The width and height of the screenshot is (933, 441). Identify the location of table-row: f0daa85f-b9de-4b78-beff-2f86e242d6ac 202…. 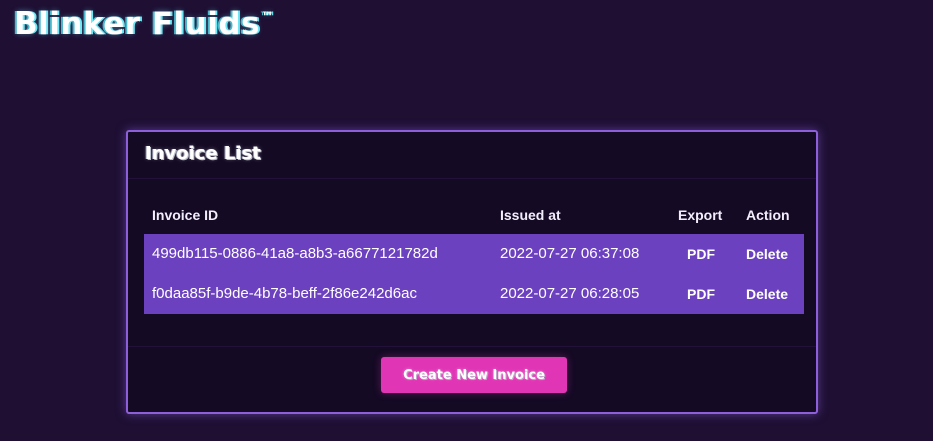
(474, 294).